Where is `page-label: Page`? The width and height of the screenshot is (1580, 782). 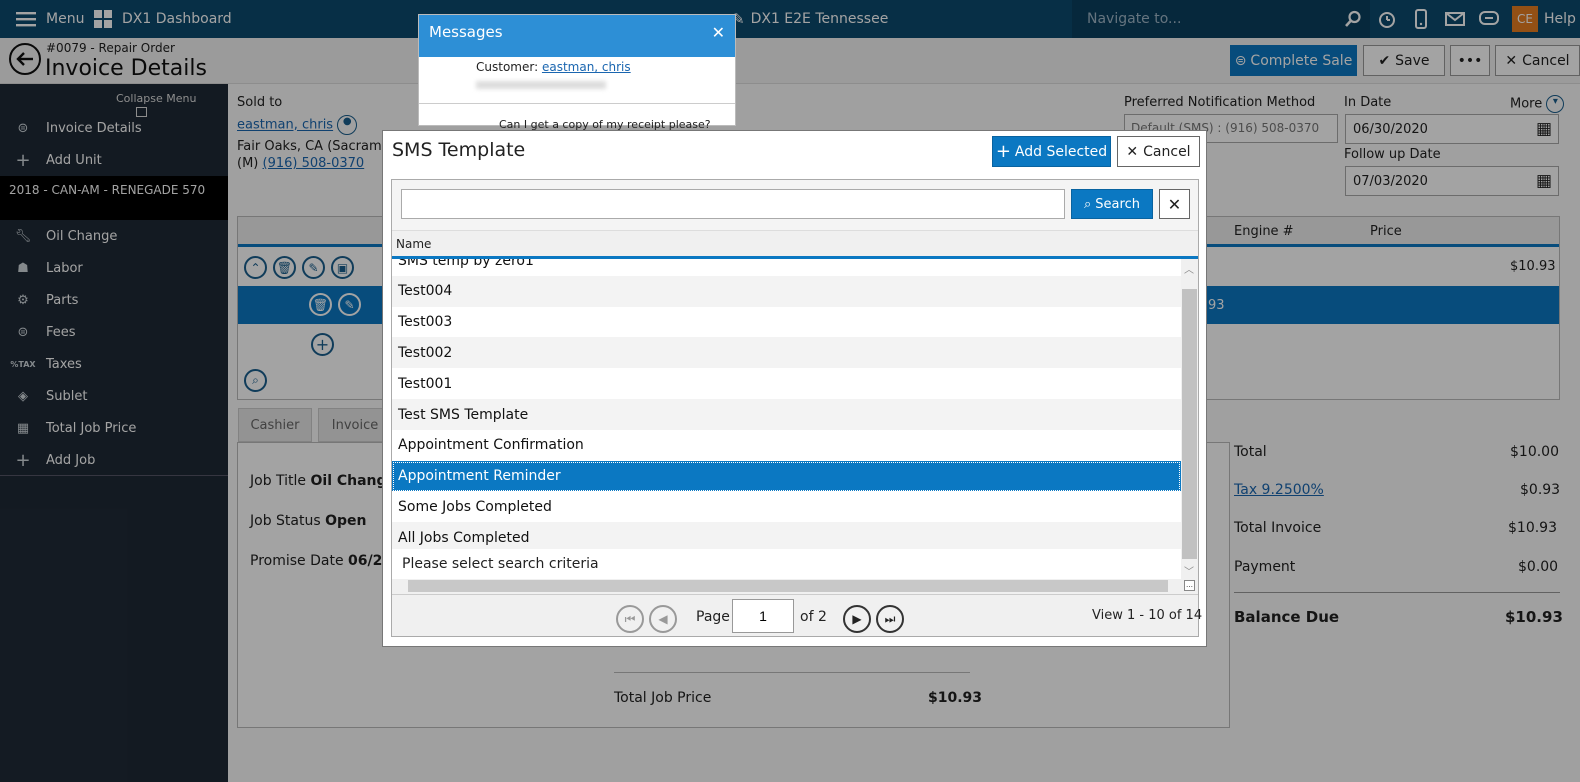
page-label: Page is located at coordinates (713, 617).